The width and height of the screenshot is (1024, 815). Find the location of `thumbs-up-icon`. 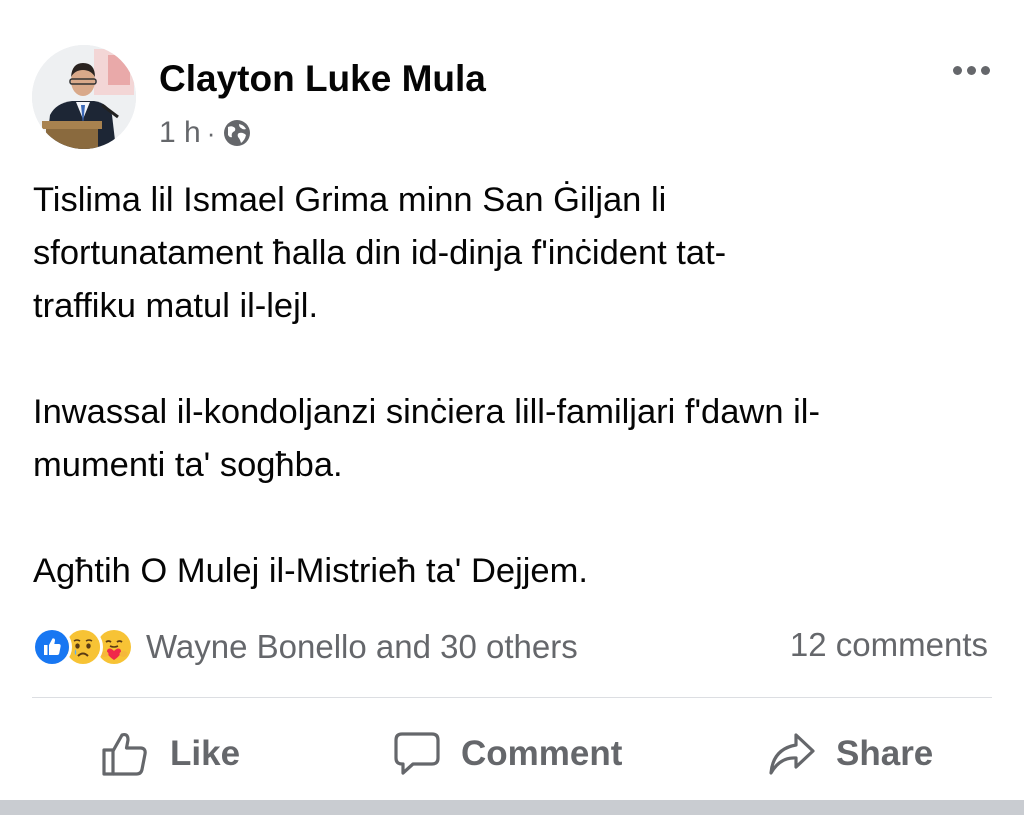

thumbs-up-icon is located at coordinates (124, 754).